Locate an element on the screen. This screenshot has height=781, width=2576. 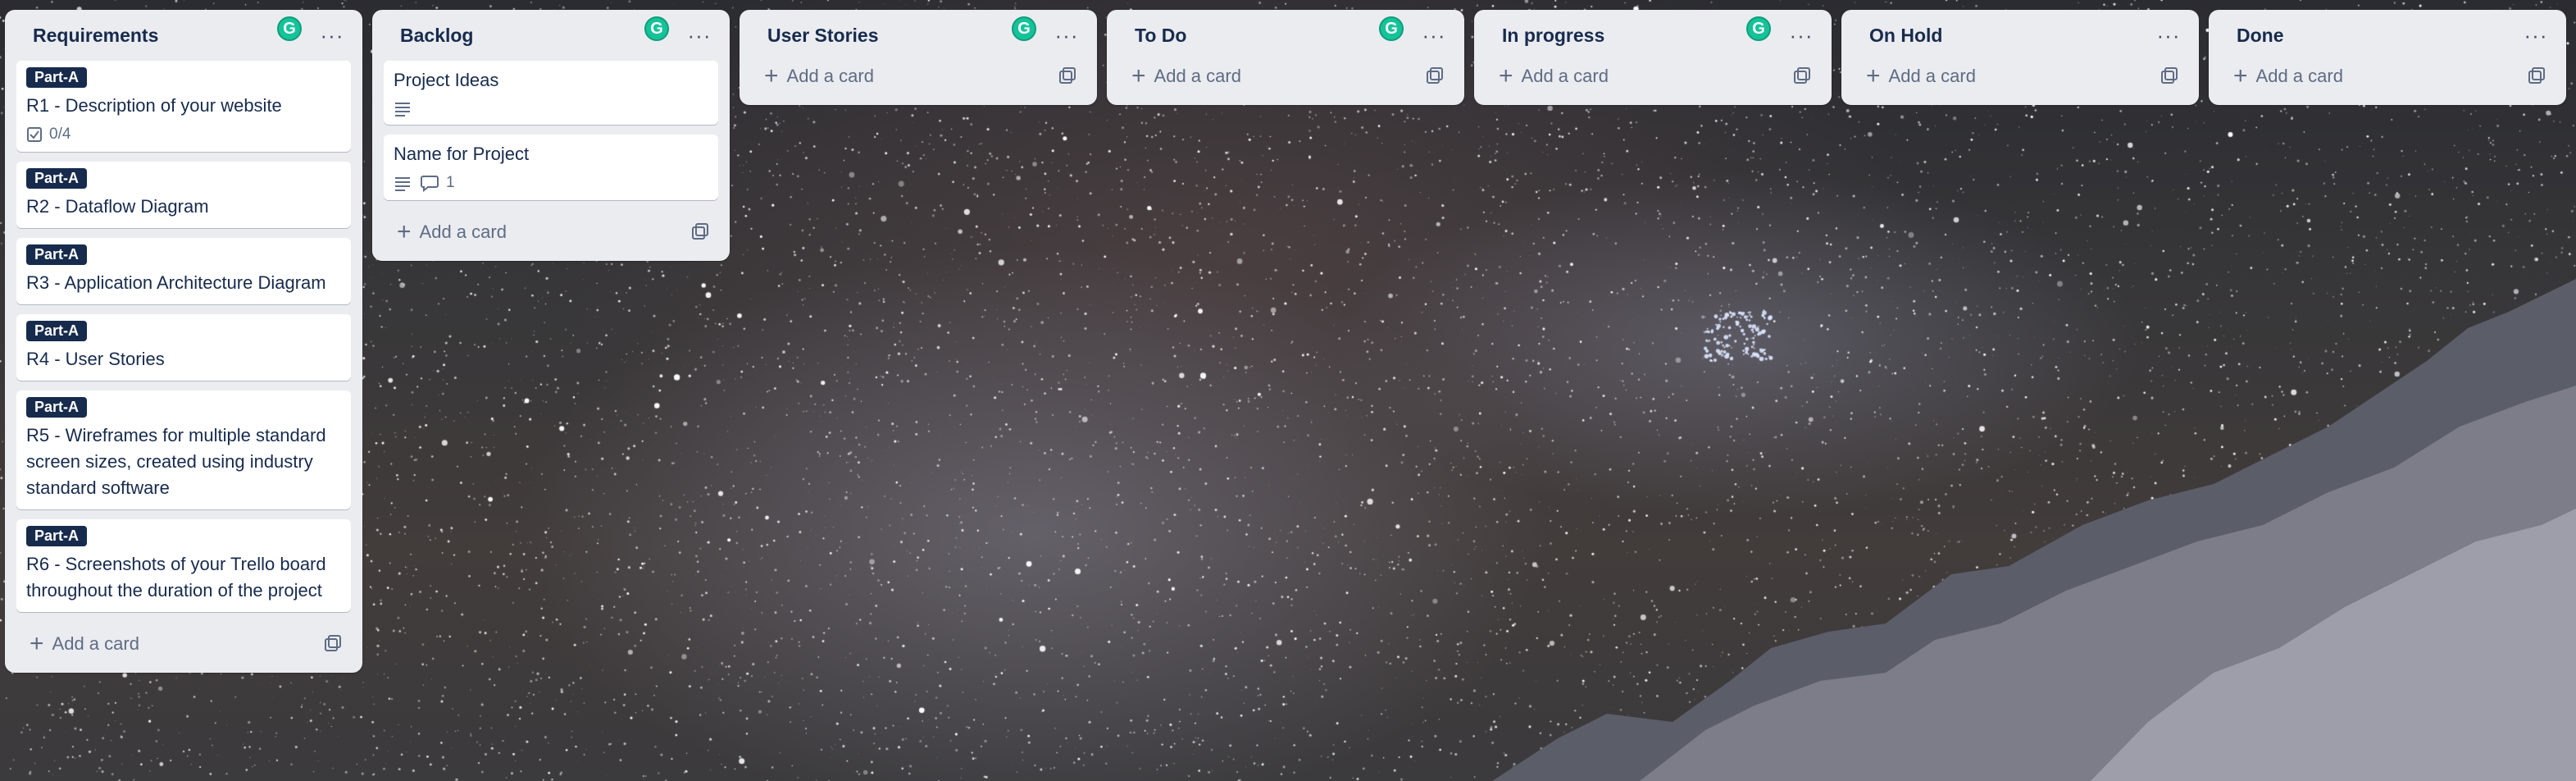
list-title: Done is located at coordinates (2252, 36).